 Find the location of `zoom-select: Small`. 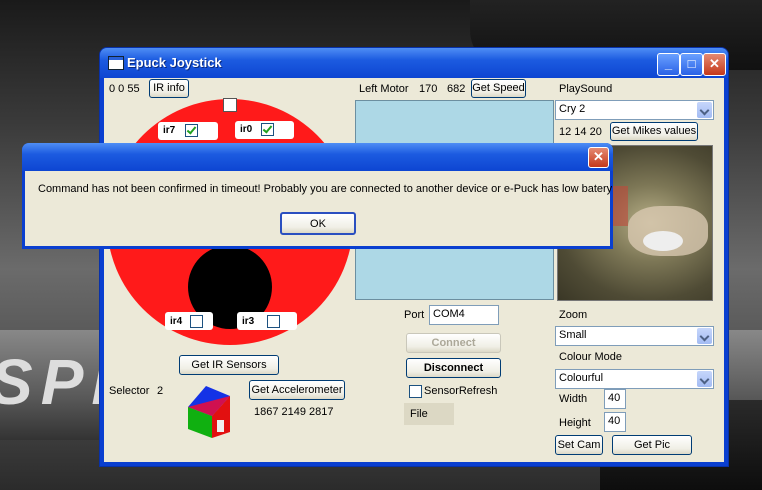

zoom-select: Small is located at coordinates (634, 336).